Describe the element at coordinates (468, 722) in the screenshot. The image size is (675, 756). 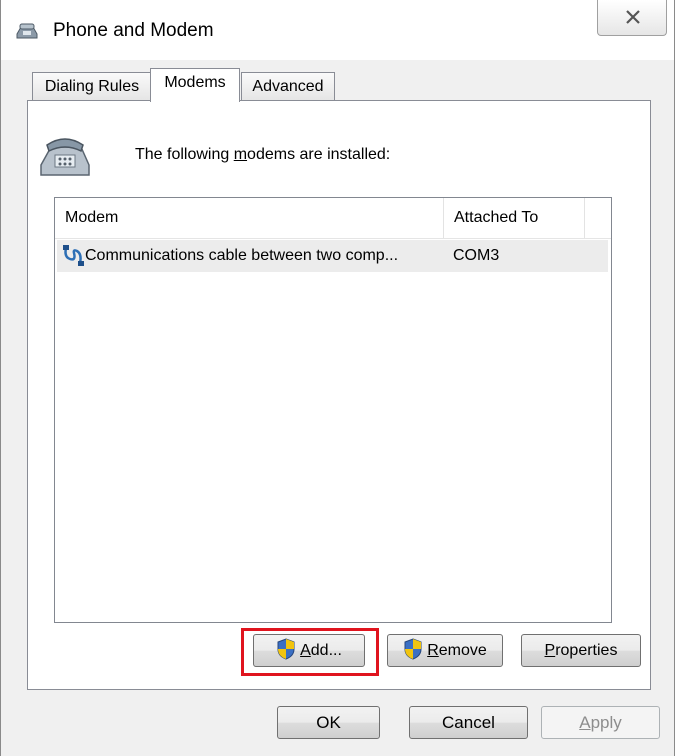
I see `cancel-button: Cancel` at that location.